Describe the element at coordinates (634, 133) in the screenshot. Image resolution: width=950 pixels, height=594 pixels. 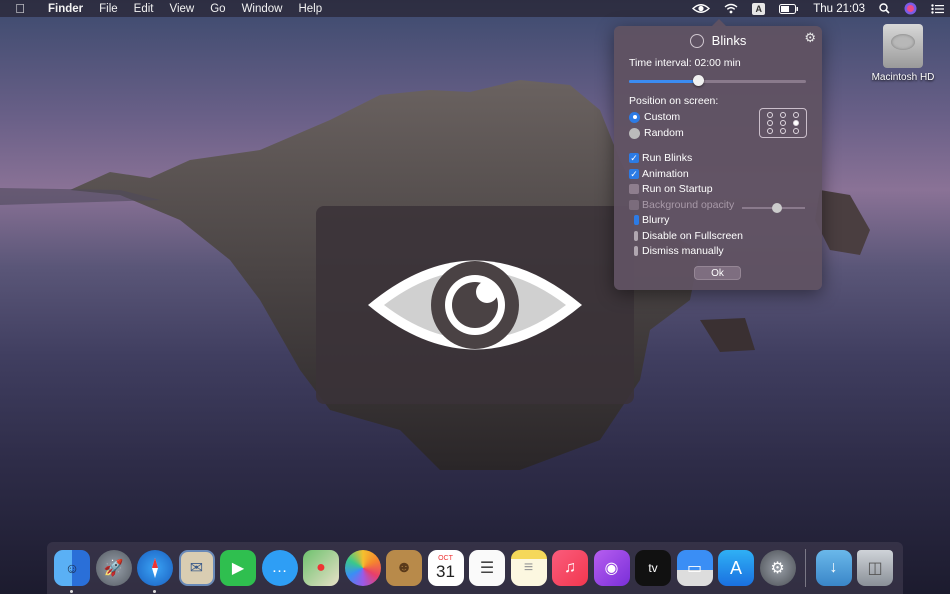
I see `radio-random-indicator` at that location.